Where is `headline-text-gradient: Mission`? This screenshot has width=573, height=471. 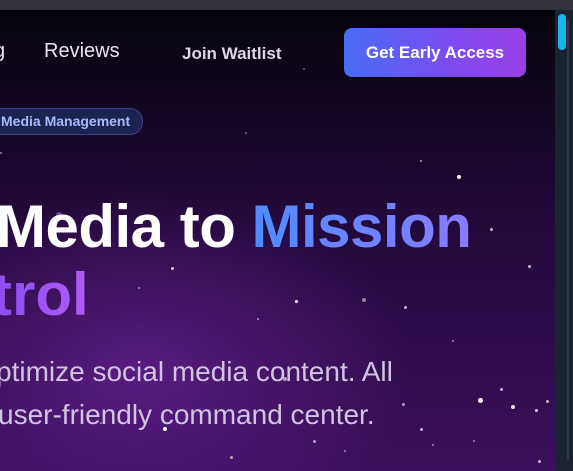
headline-text-gradient: Mission is located at coordinates (361, 226).